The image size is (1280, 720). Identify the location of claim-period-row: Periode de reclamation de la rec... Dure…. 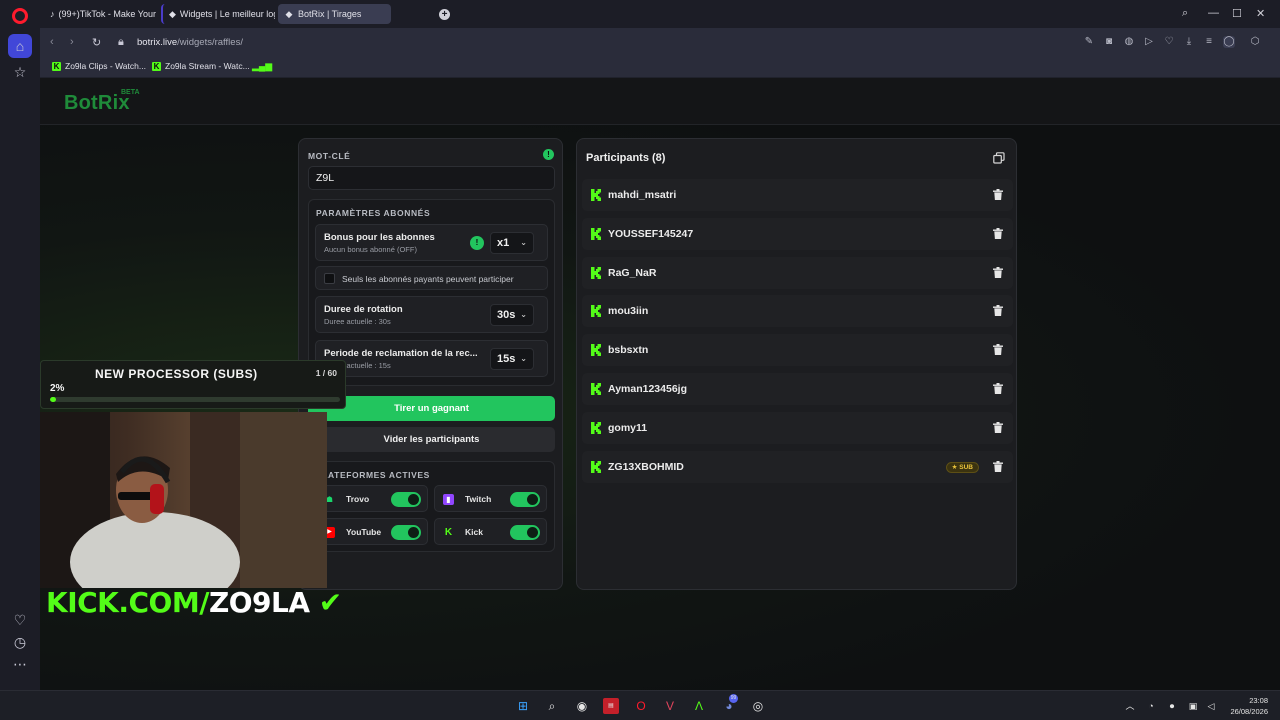
(431, 358).